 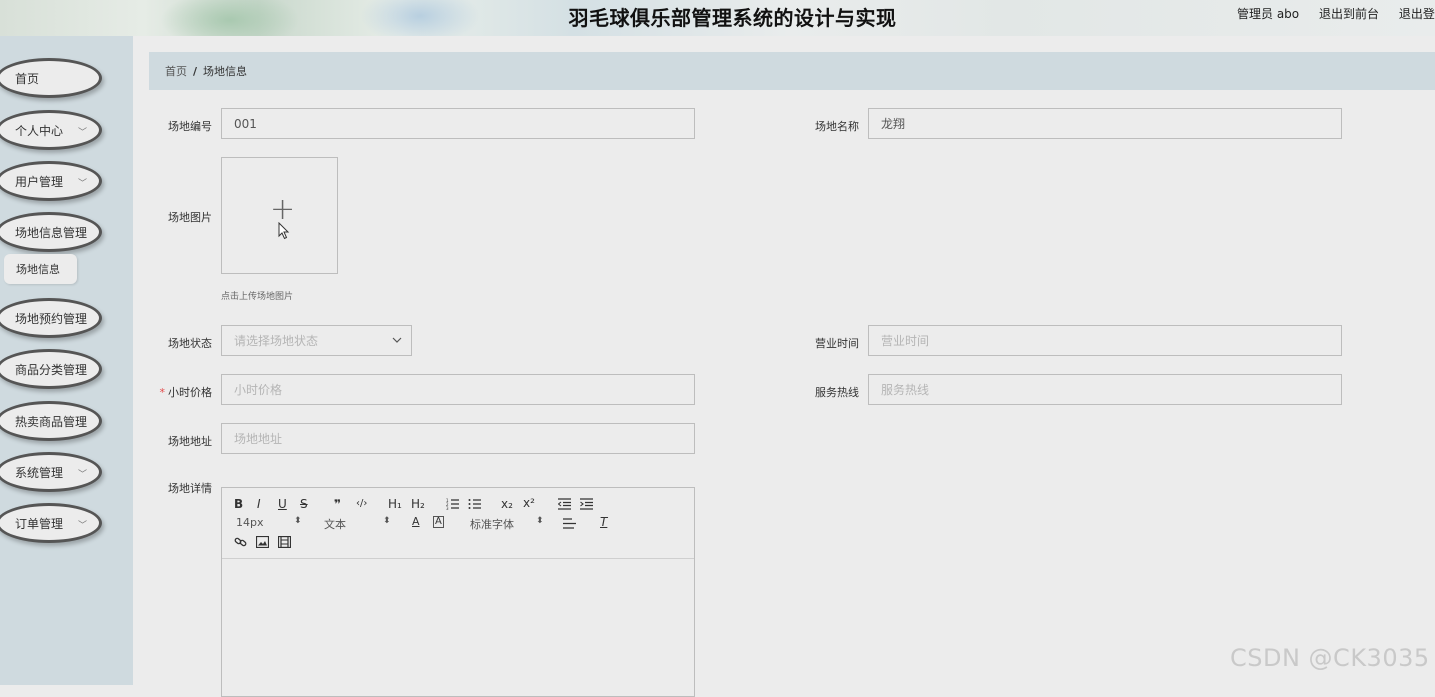 What do you see at coordinates (39, 130) in the screenshot?
I see `sidebar-item-label: 个人中心` at bounding box center [39, 130].